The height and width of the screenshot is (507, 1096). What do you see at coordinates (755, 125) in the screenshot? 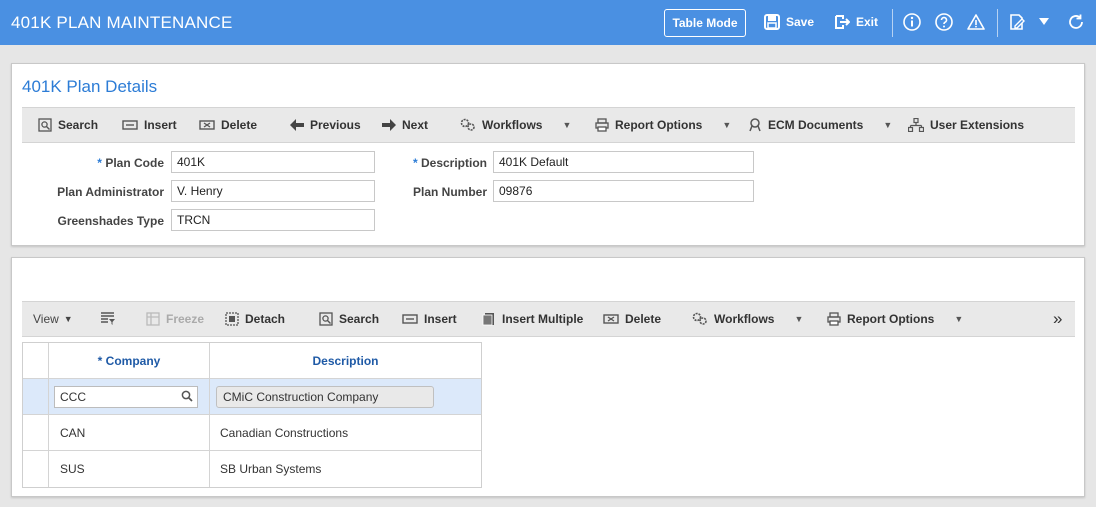
I see `ecm-icon` at bounding box center [755, 125].